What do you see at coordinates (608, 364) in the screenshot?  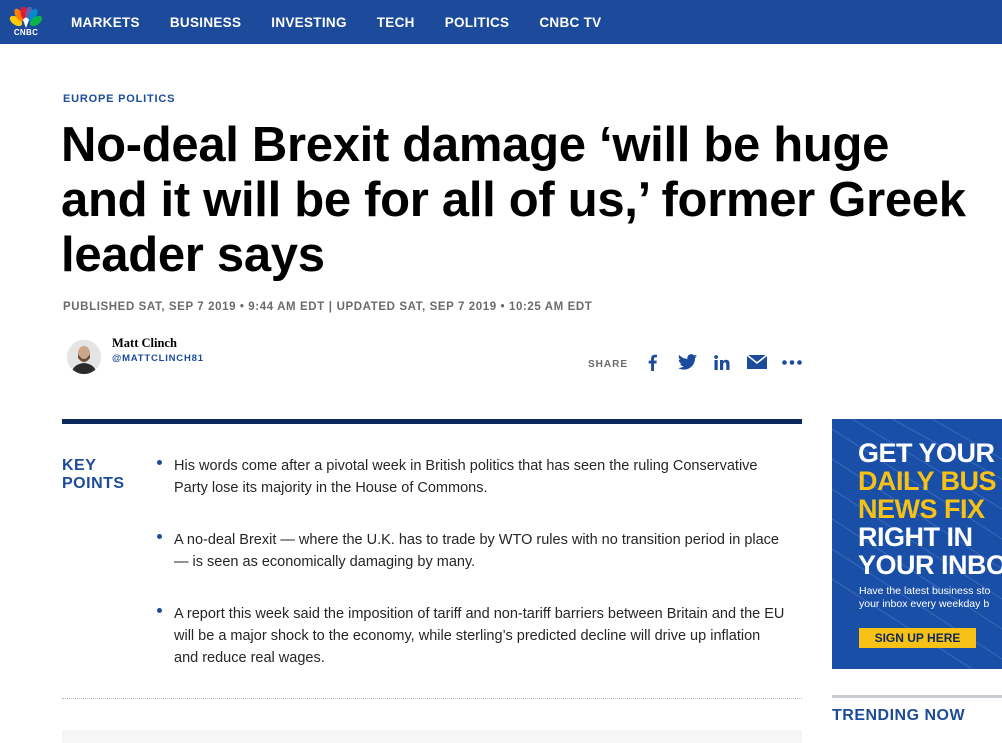 I see `share-label: SHARE` at bounding box center [608, 364].